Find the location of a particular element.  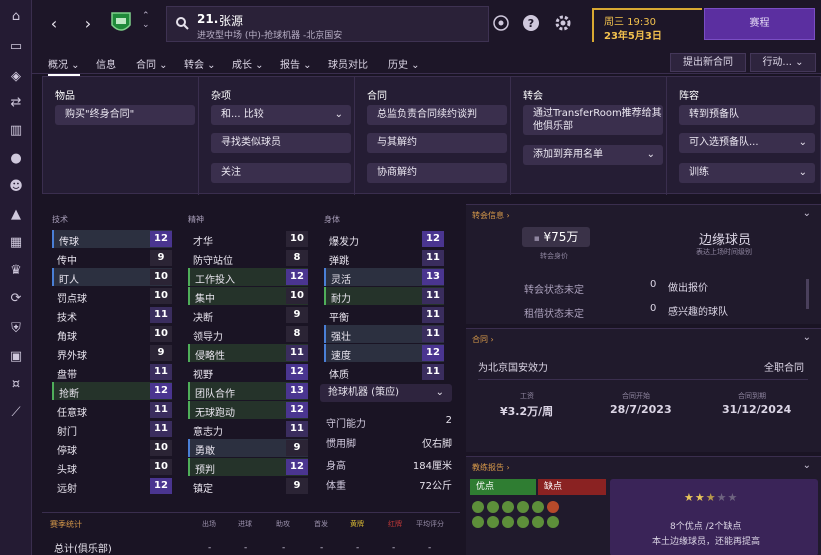

training-button: 训练 ⌄ is located at coordinates (747, 173).